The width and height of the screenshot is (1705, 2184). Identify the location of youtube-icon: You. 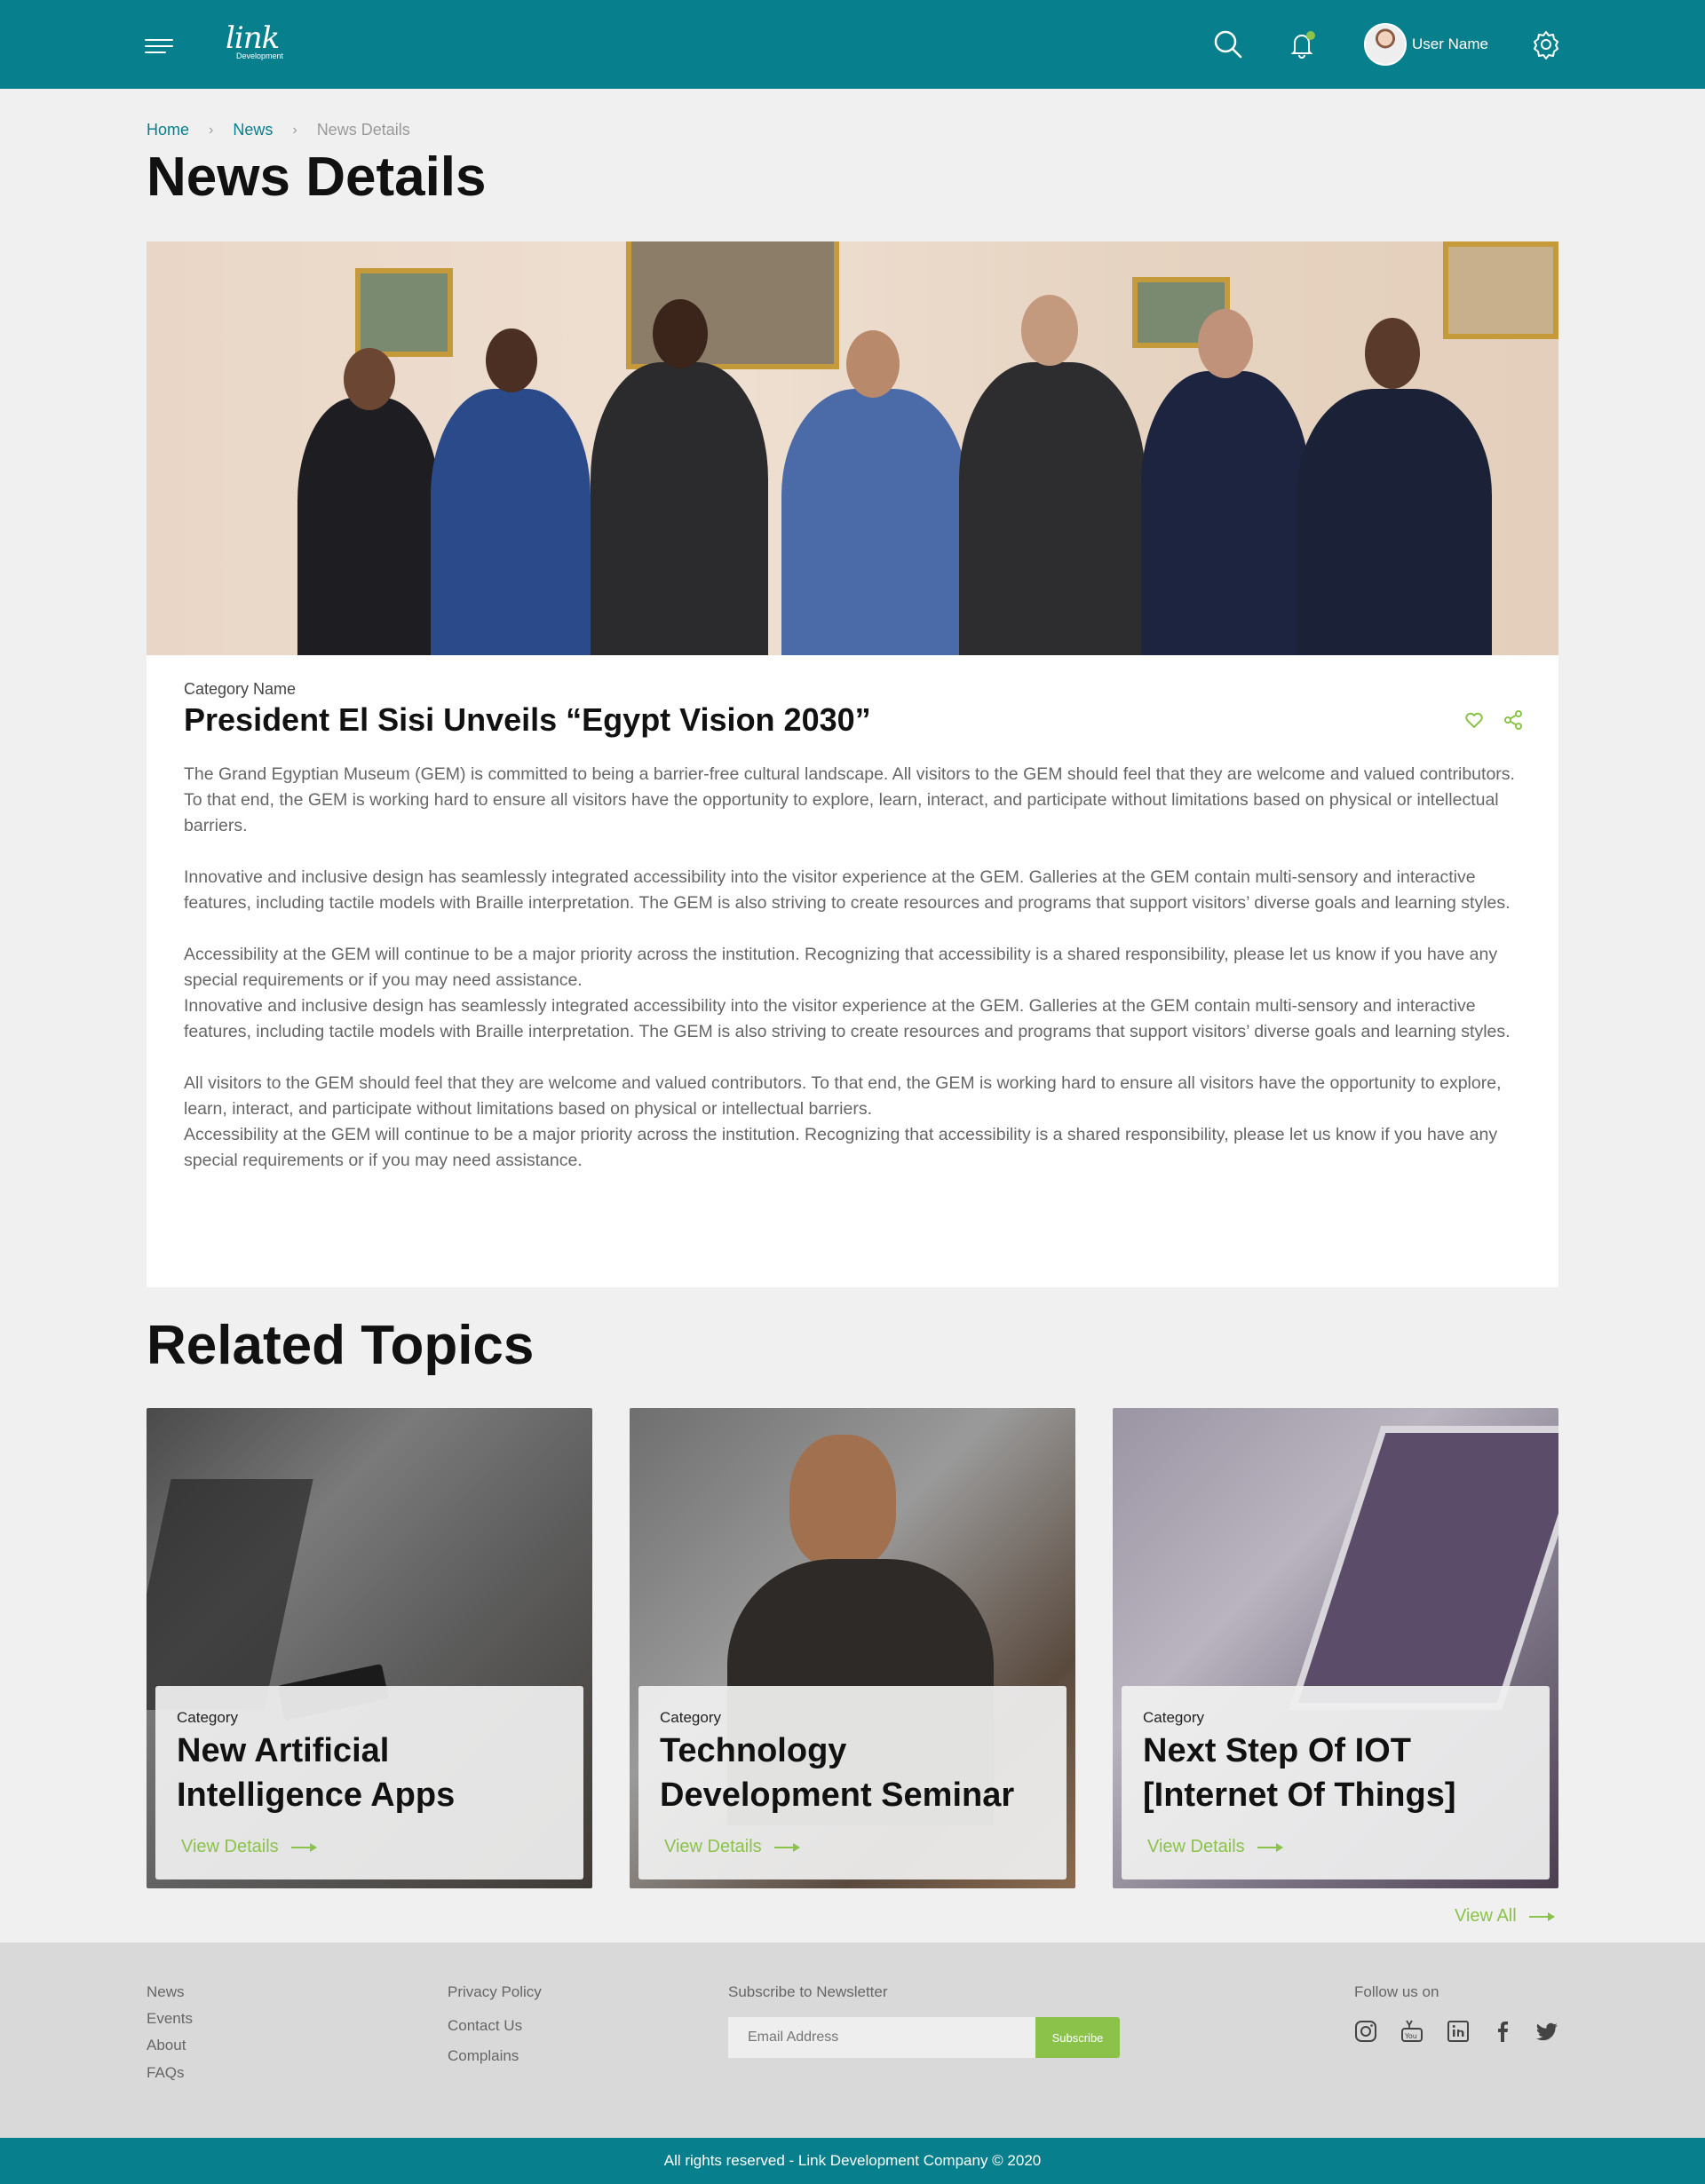
(1412, 2031).